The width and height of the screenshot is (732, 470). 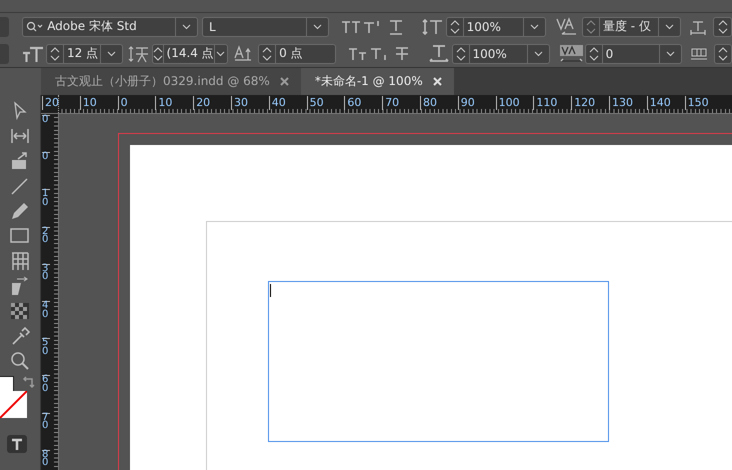 I want to click on horizontal-scale-icon, so click(x=439, y=54).